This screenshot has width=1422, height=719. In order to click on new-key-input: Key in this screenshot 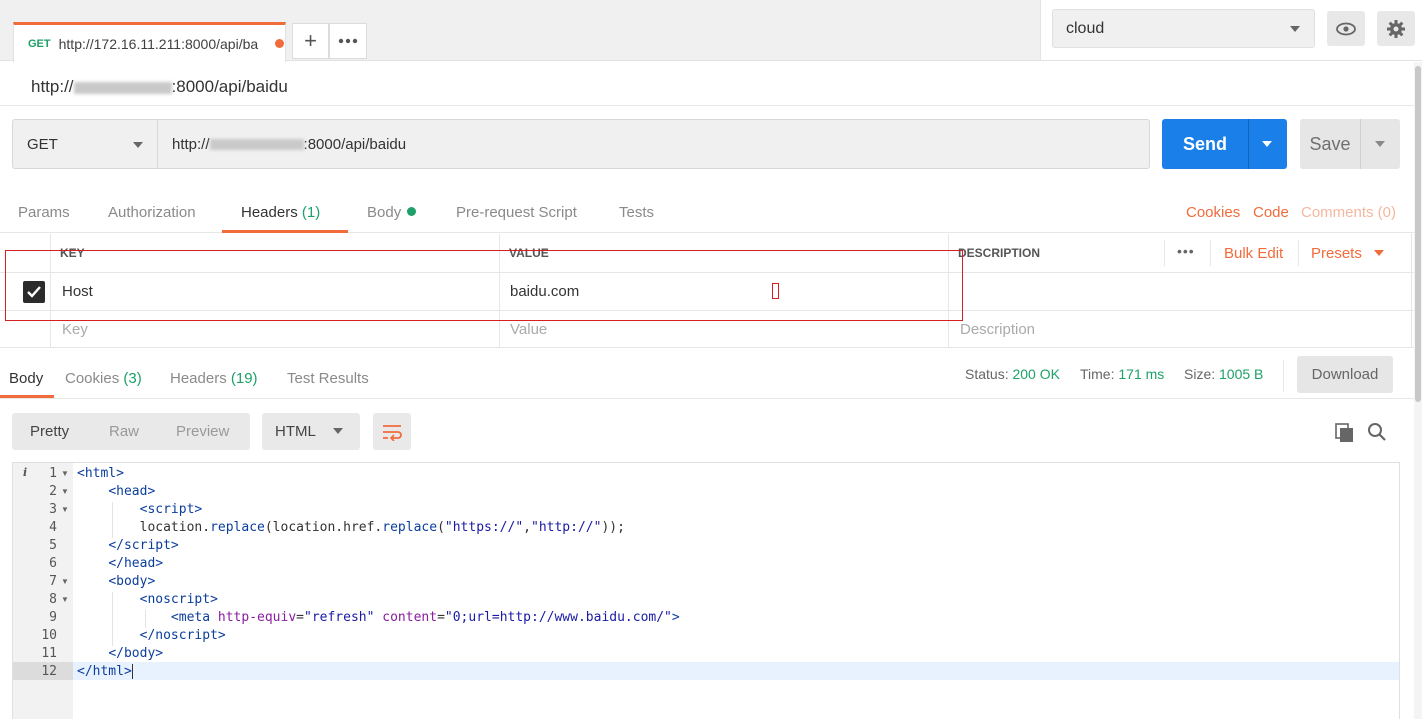, I will do `click(75, 329)`.